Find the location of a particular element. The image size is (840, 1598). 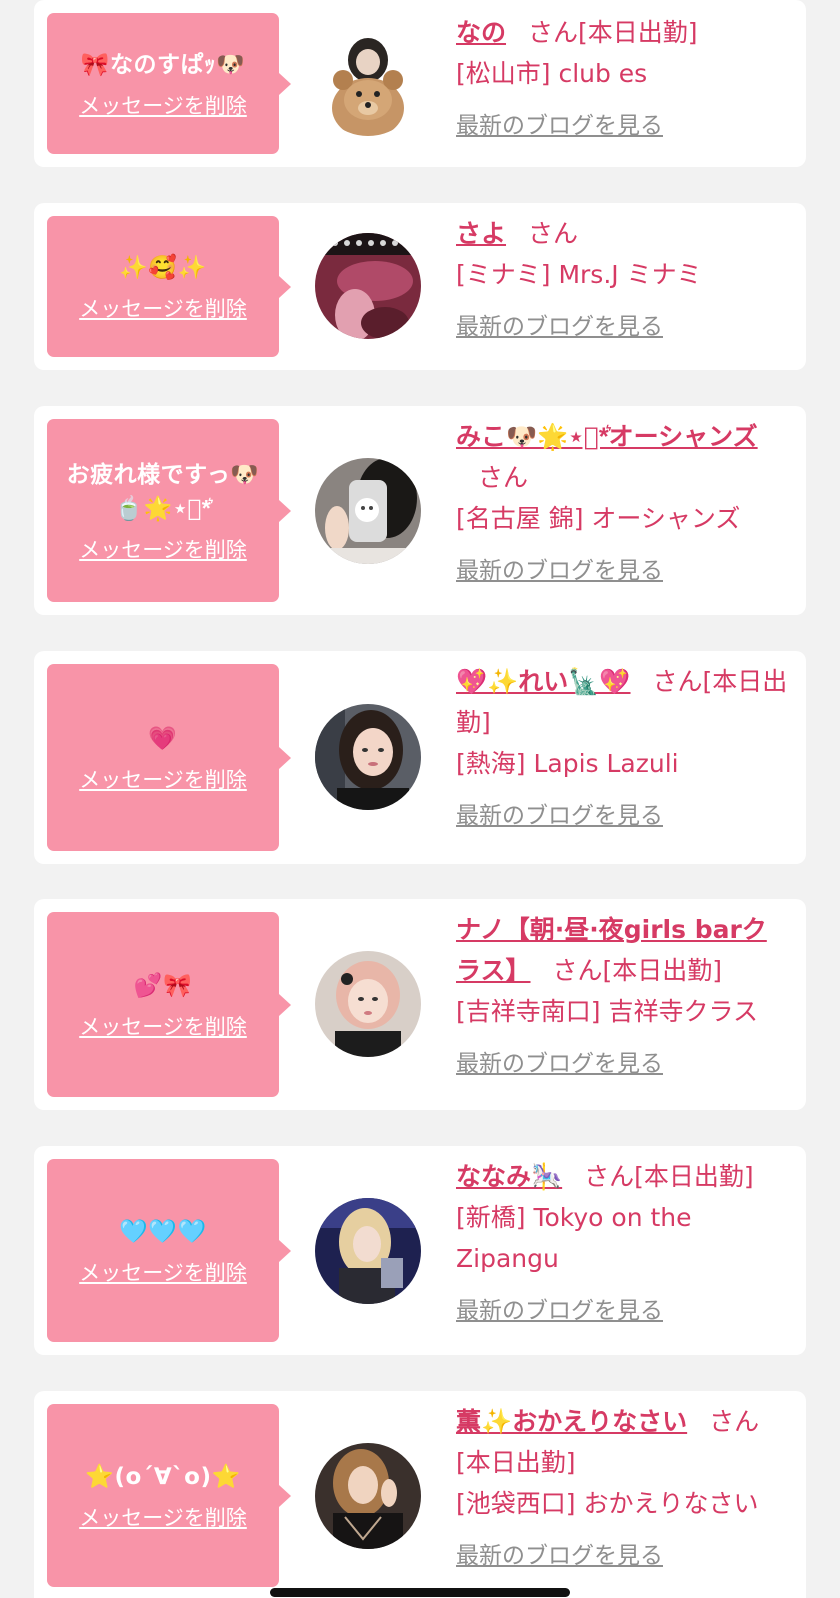

message-text: 💕🎀 is located at coordinates (163, 985).